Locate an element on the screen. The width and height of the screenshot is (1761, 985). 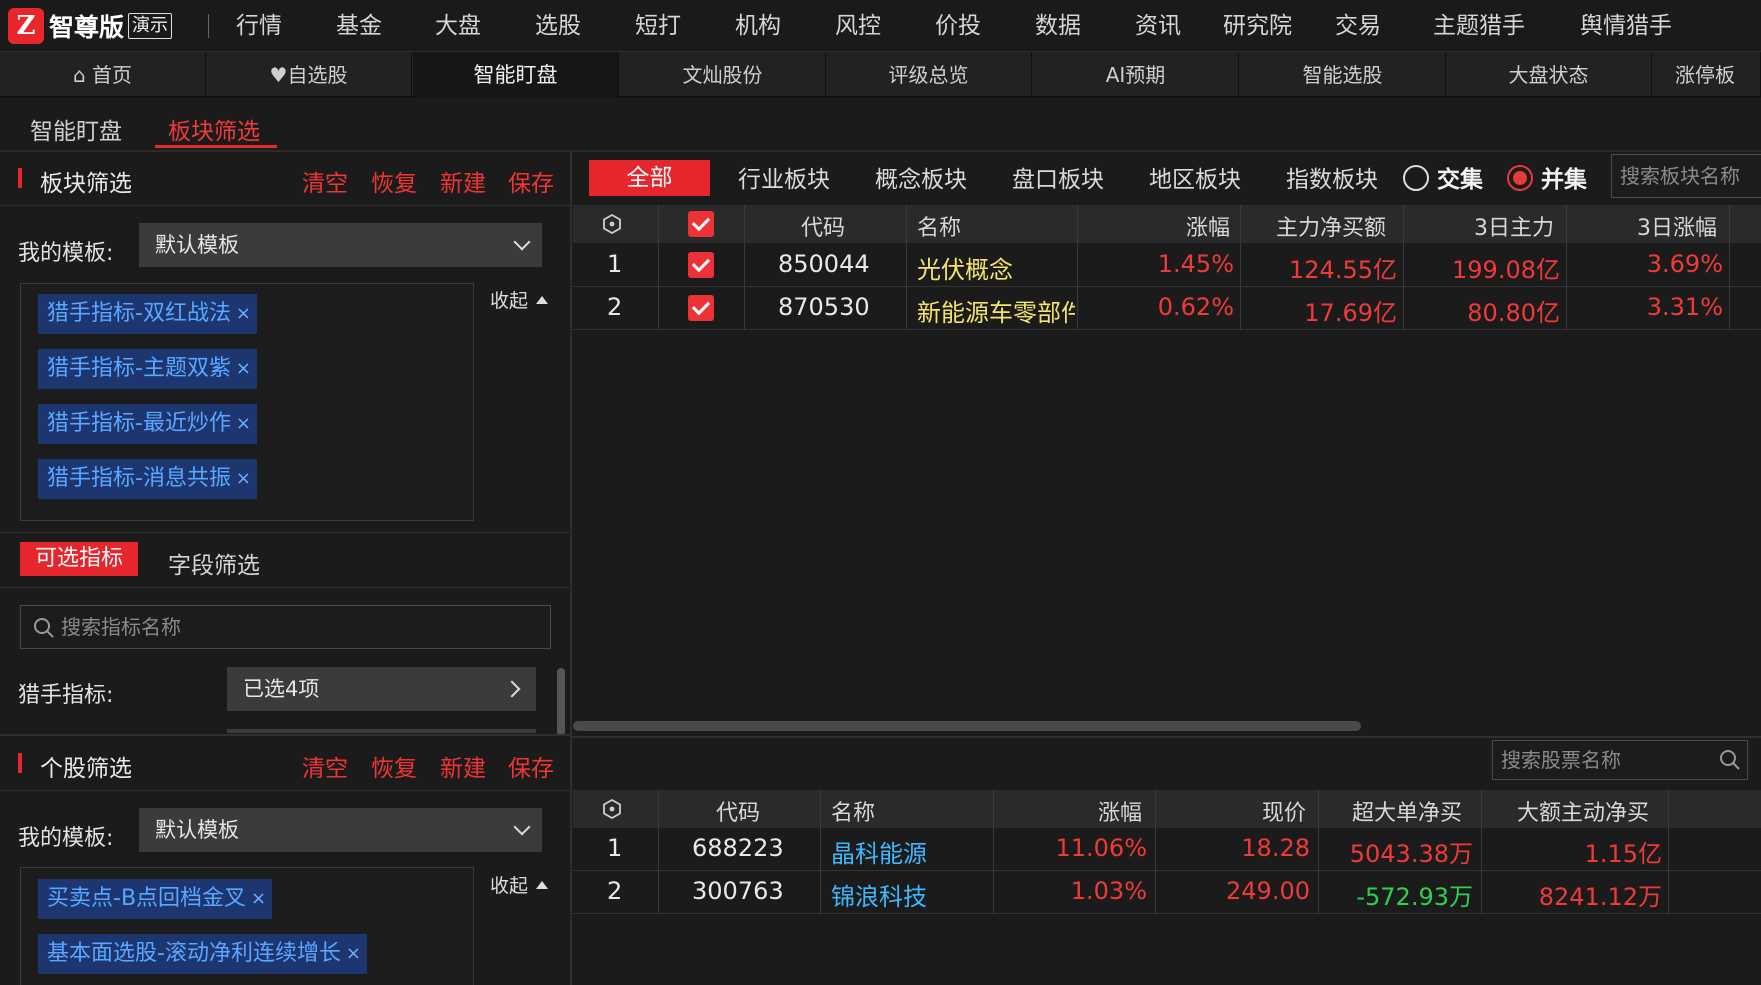
stock-collapse-toggle: 收起 is located at coordinates (519, 884).